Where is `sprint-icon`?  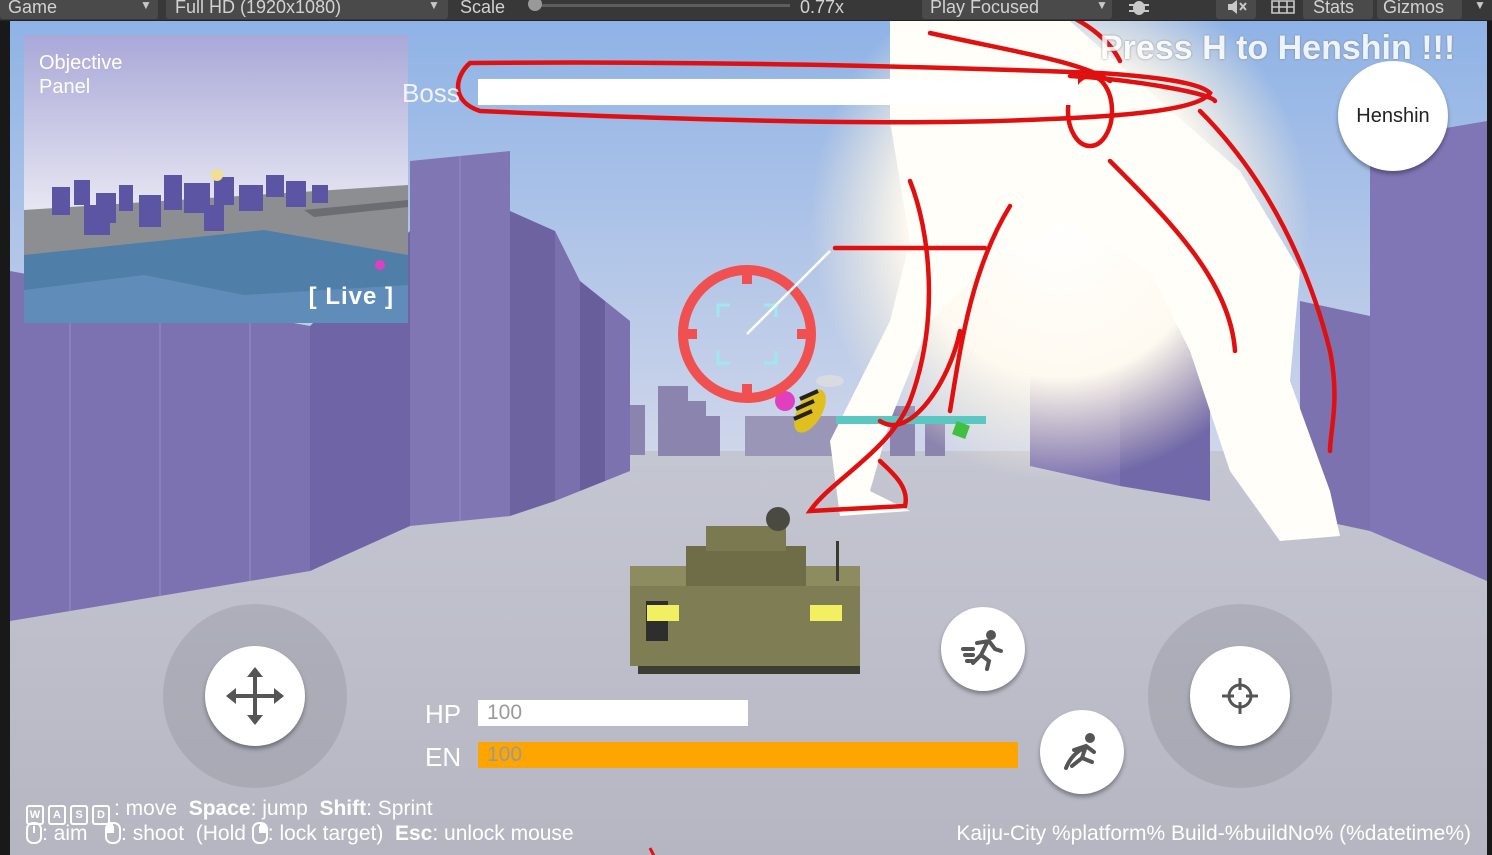 sprint-icon is located at coordinates (982, 650).